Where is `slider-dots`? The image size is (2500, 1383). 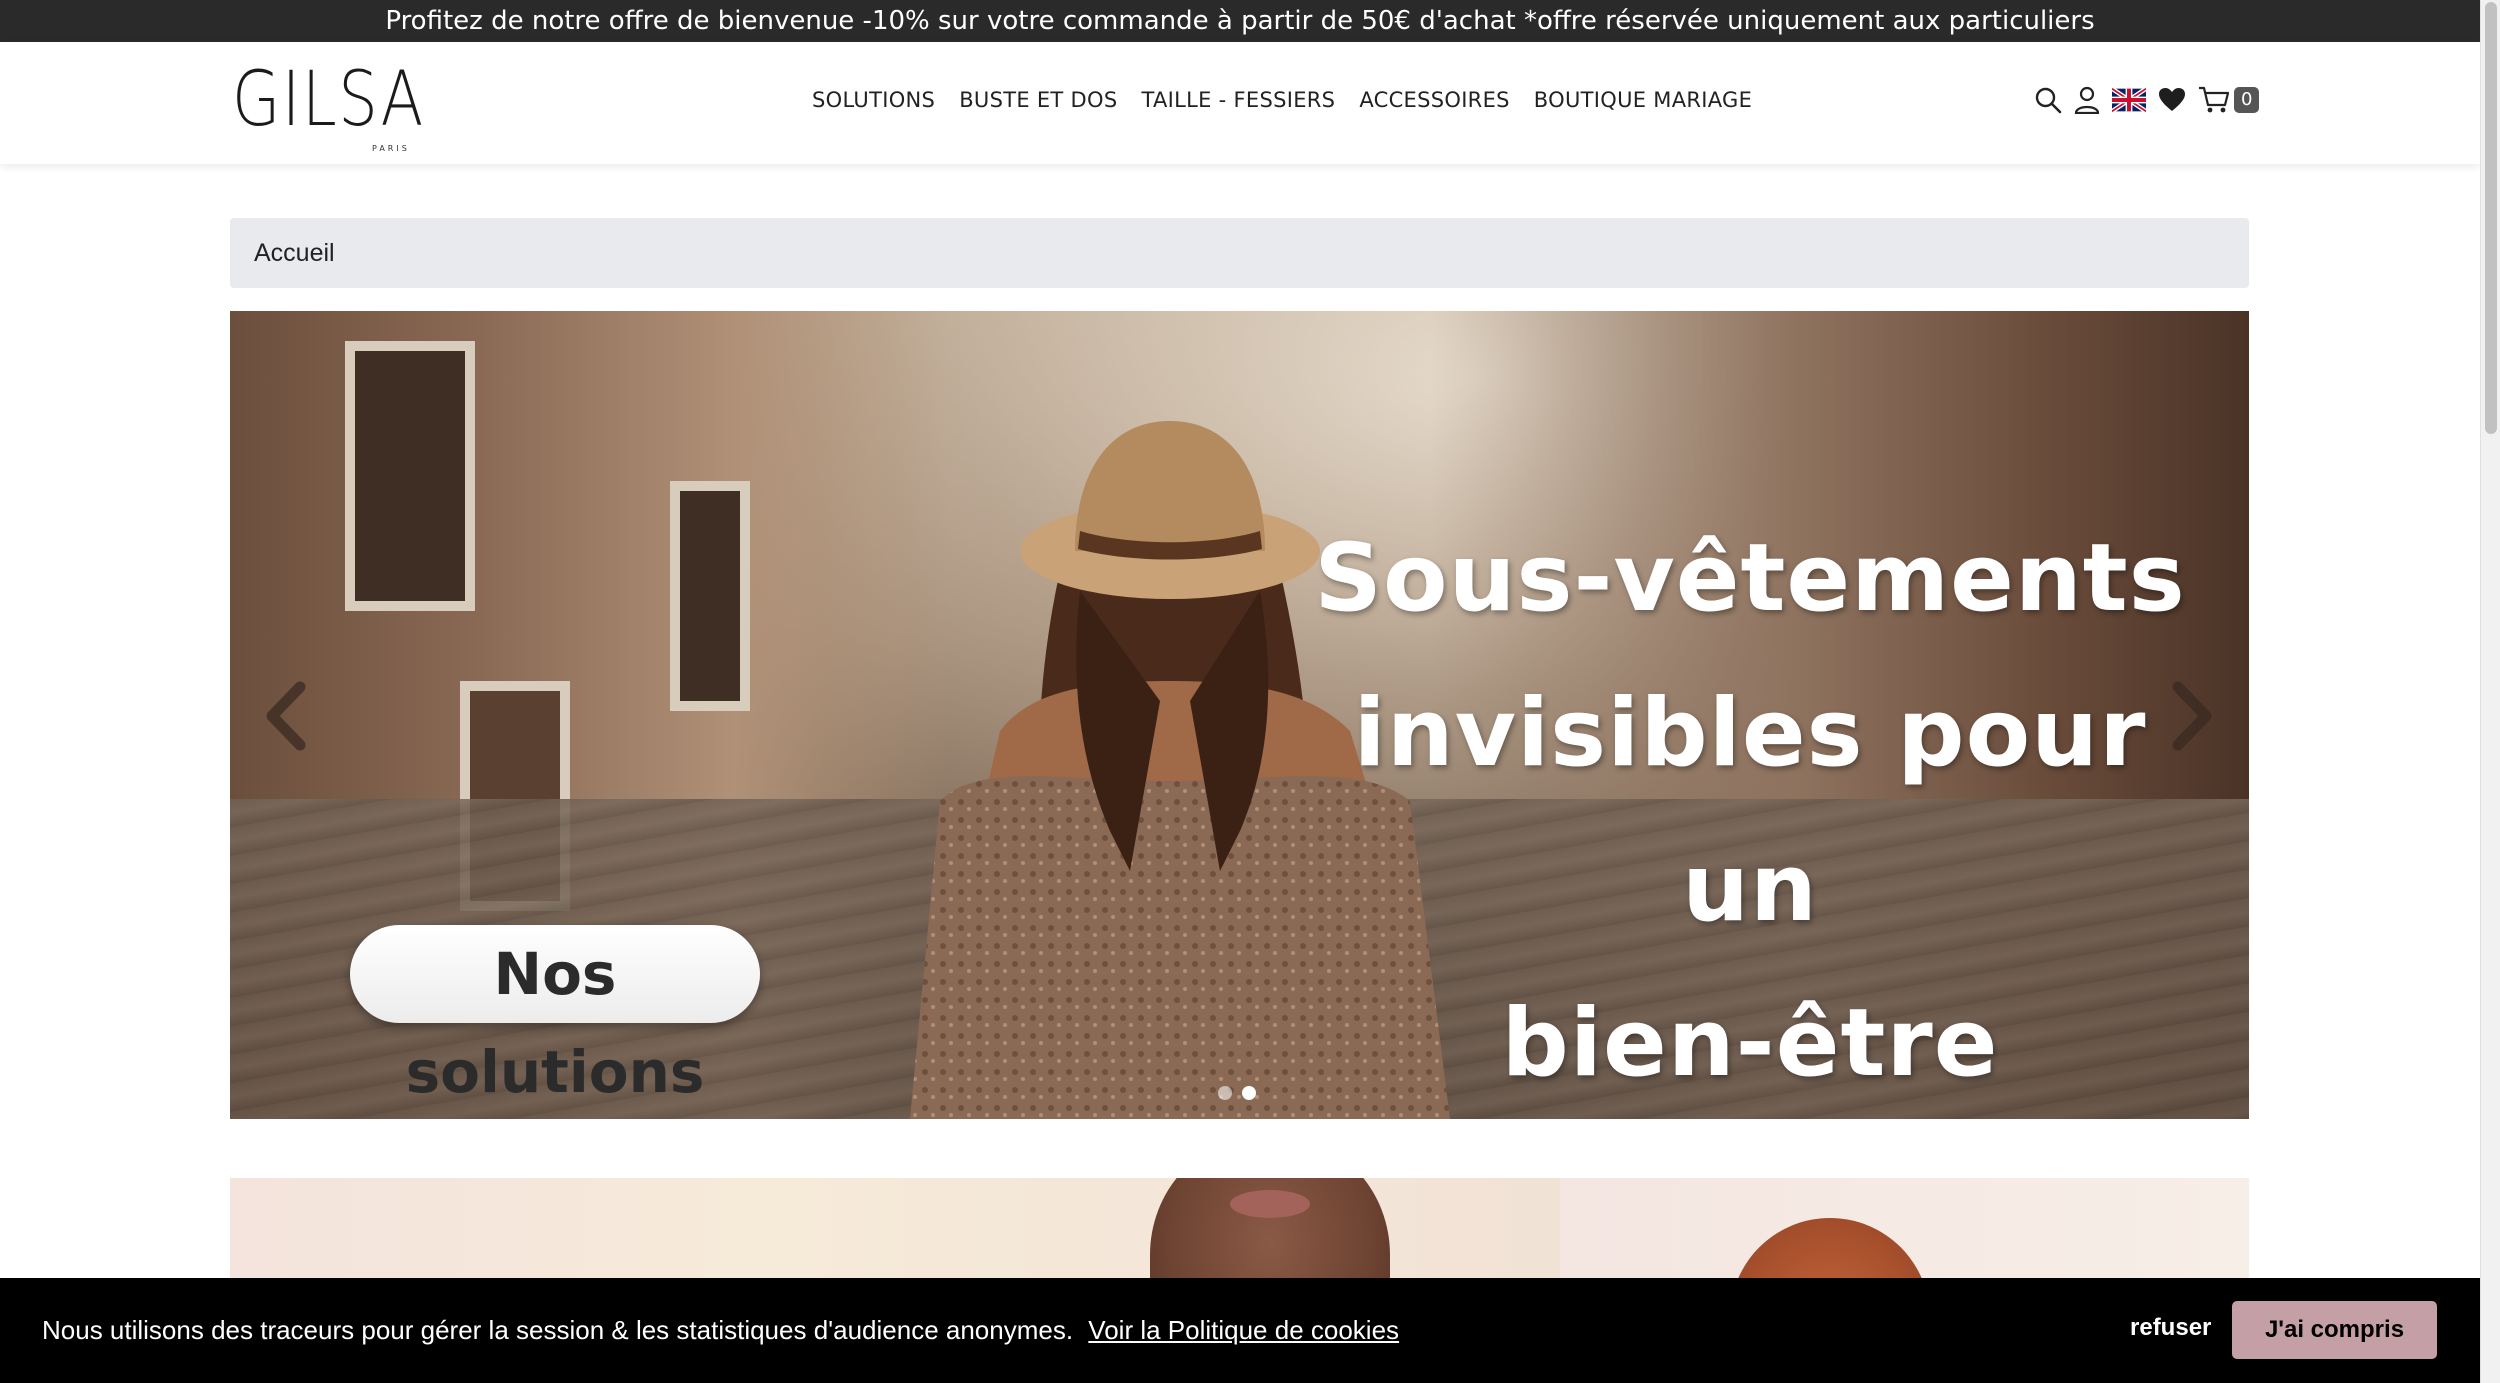
slider-dots is located at coordinates (1237, 1093).